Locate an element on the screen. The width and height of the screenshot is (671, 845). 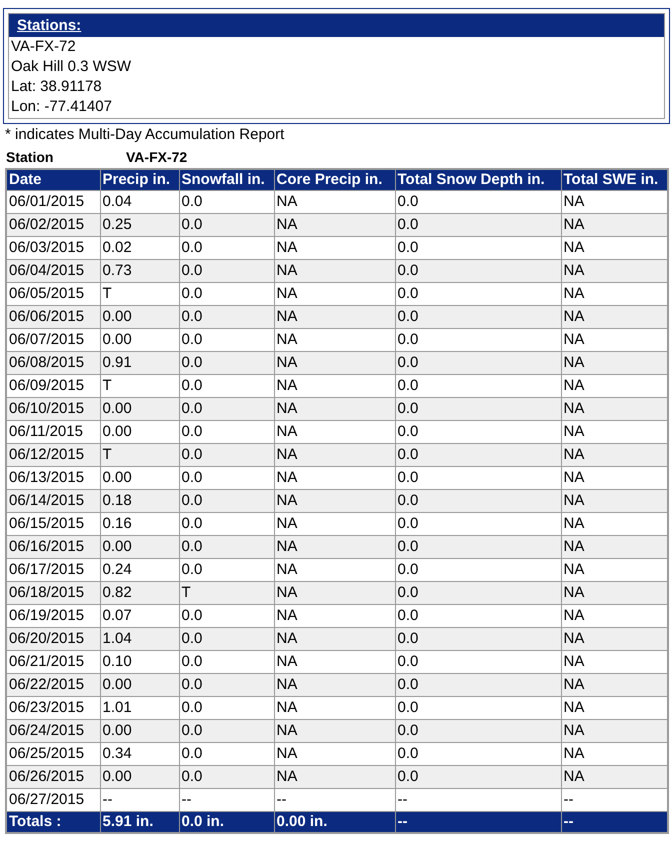
station-label: Station is located at coordinates (30, 157).